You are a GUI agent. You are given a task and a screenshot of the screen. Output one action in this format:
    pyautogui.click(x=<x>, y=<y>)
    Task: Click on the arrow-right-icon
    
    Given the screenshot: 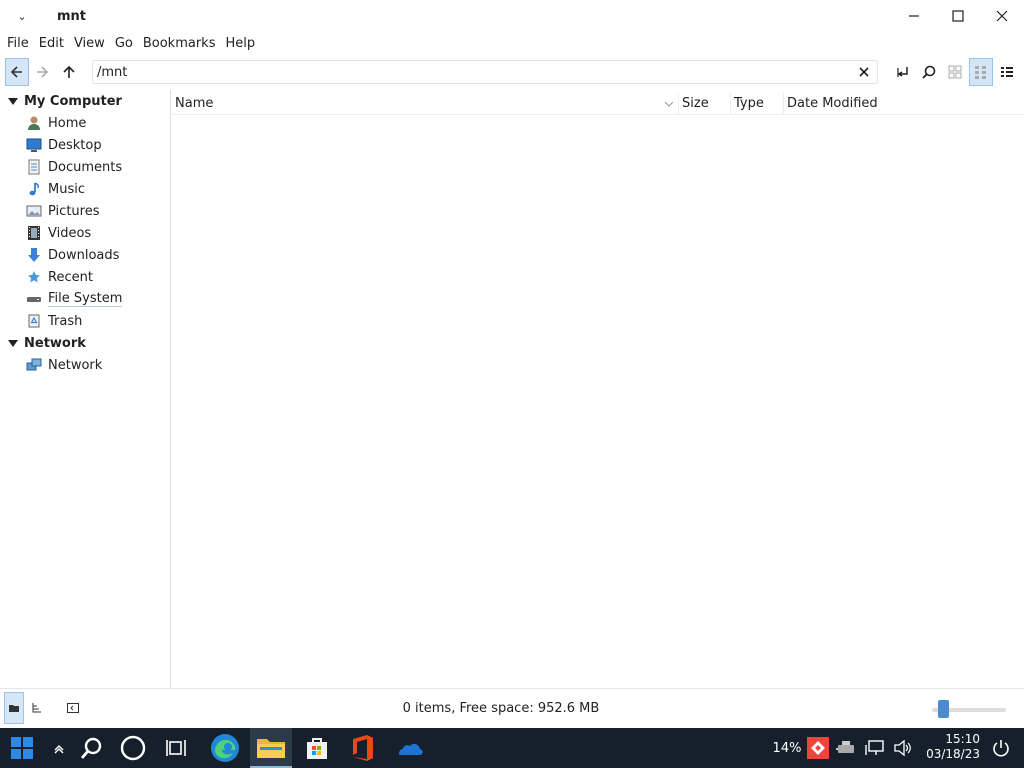 What is the action you would take?
    pyautogui.click(x=43, y=72)
    